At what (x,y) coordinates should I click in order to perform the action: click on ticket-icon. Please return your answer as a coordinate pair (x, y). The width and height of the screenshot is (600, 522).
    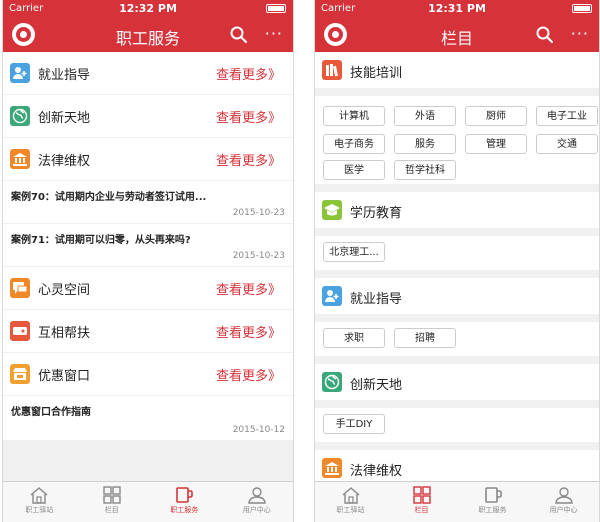
    Looking at the image, I should click on (20, 331).